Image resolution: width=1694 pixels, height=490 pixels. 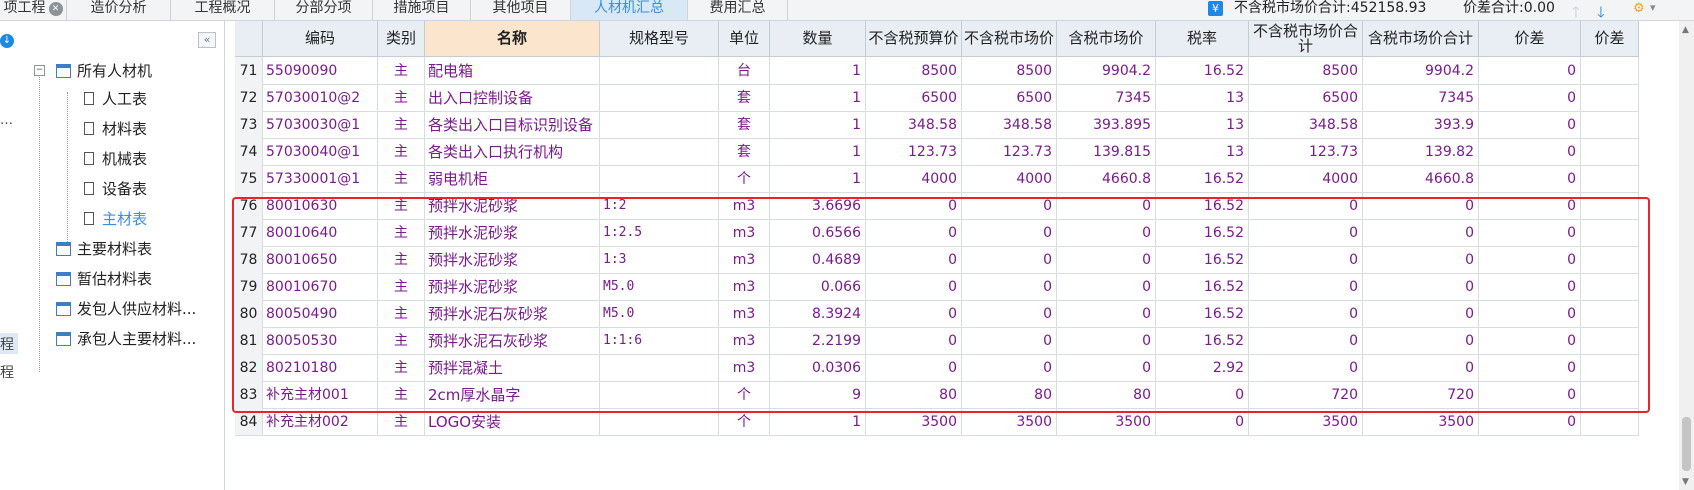 I want to click on cell-code: 80010630, so click(x=320, y=206).